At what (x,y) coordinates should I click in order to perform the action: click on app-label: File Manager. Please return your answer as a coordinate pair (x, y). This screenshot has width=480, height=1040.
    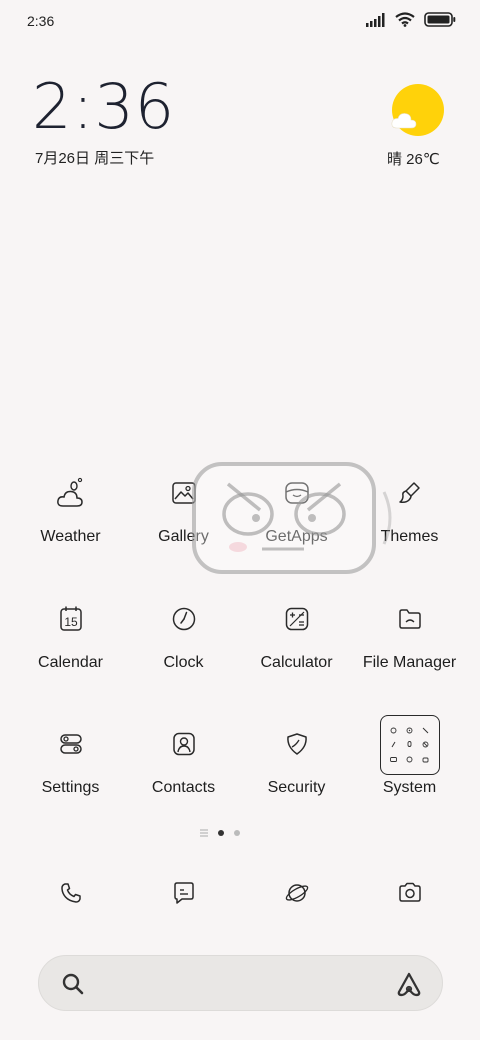
    Looking at the image, I should click on (409, 662).